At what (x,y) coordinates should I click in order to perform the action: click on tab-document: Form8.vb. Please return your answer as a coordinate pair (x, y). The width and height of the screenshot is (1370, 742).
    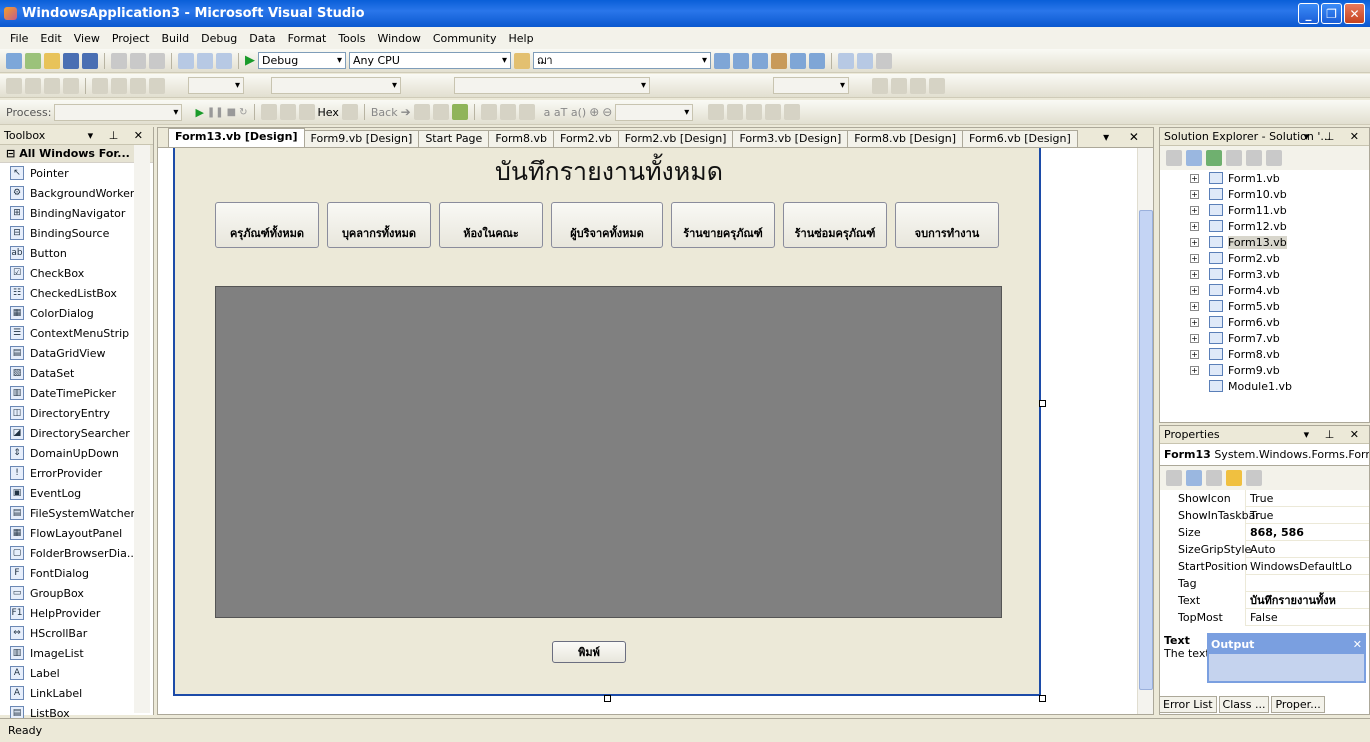
    Looking at the image, I should click on (521, 138).